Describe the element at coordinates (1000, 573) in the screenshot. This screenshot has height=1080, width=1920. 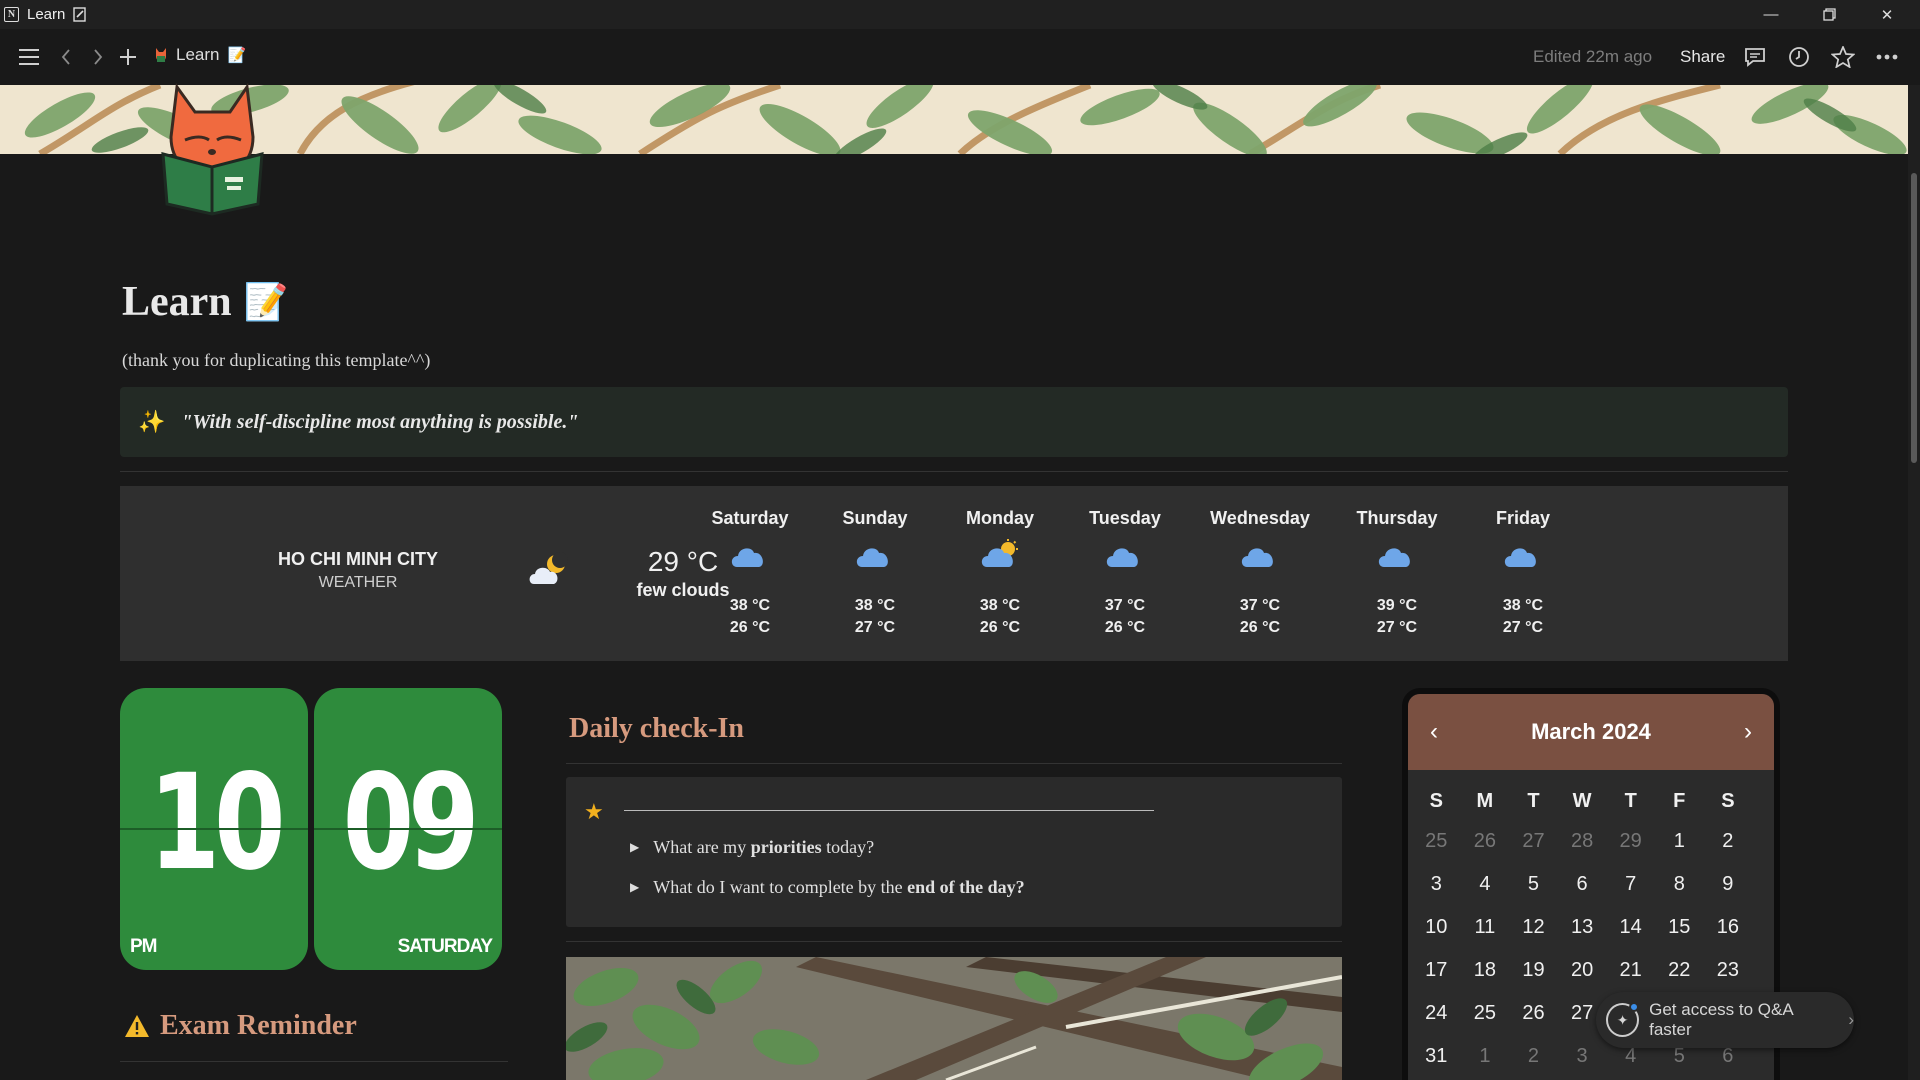
I see `forecast-day: Monday 38 °C 26 °C` at that location.